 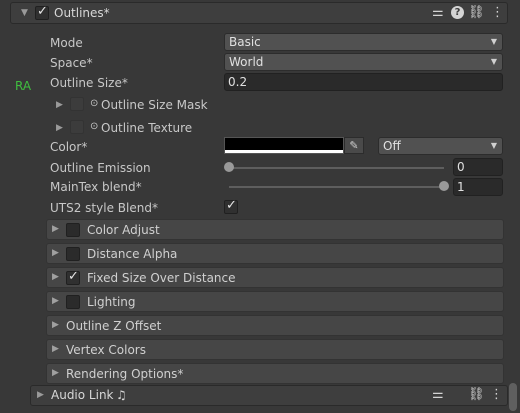 What do you see at coordinates (231, 206) in the screenshot?
I see `uts2-blend-checkbox` at bounding box center [231, 206].